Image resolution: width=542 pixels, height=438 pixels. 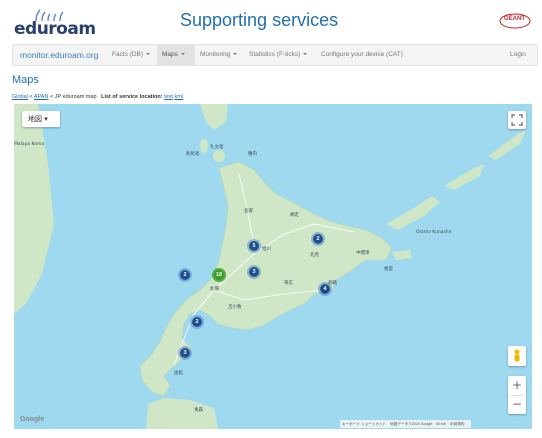 I want to click on geant-logo-text: GÉANT, so click(x=514, y=19).